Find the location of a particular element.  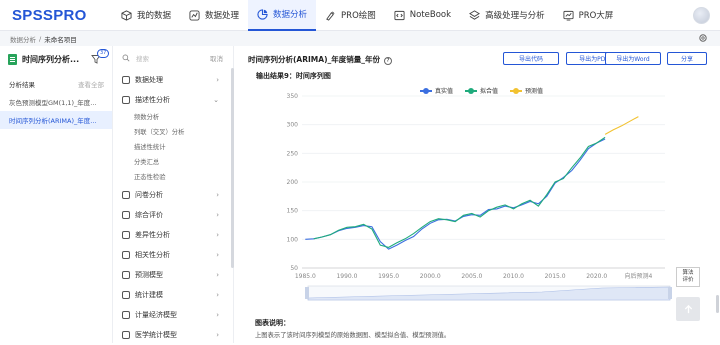

export-code-button: 导出代码 is located at coordinates (531, 58).